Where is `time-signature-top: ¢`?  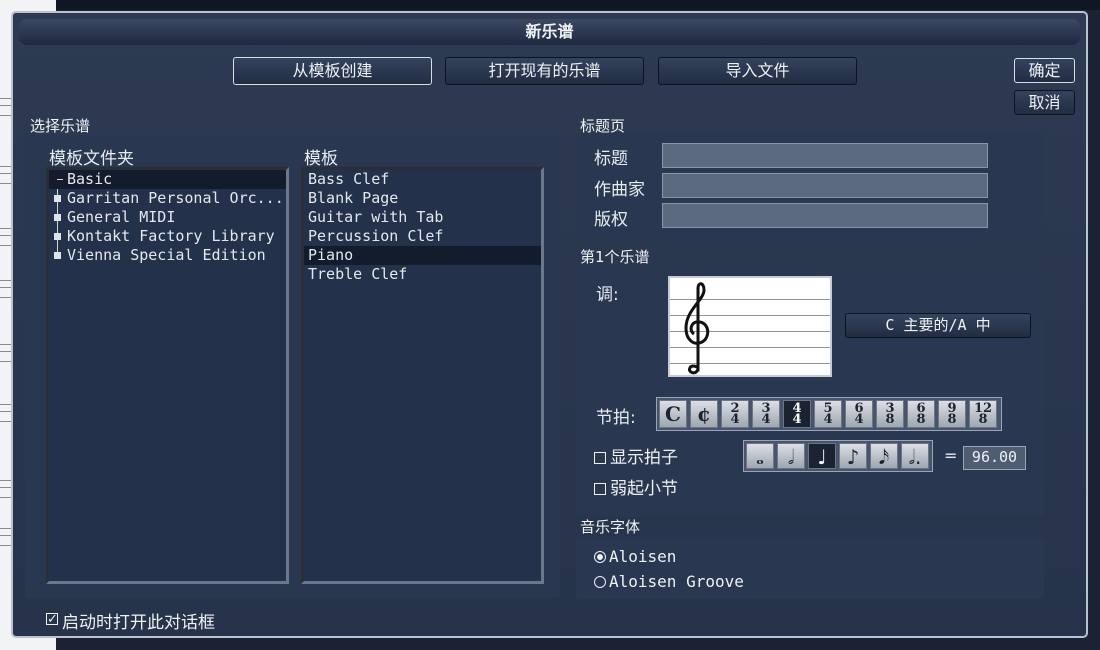 time-signature-top: ¢ is located at coordinates (704, 414).